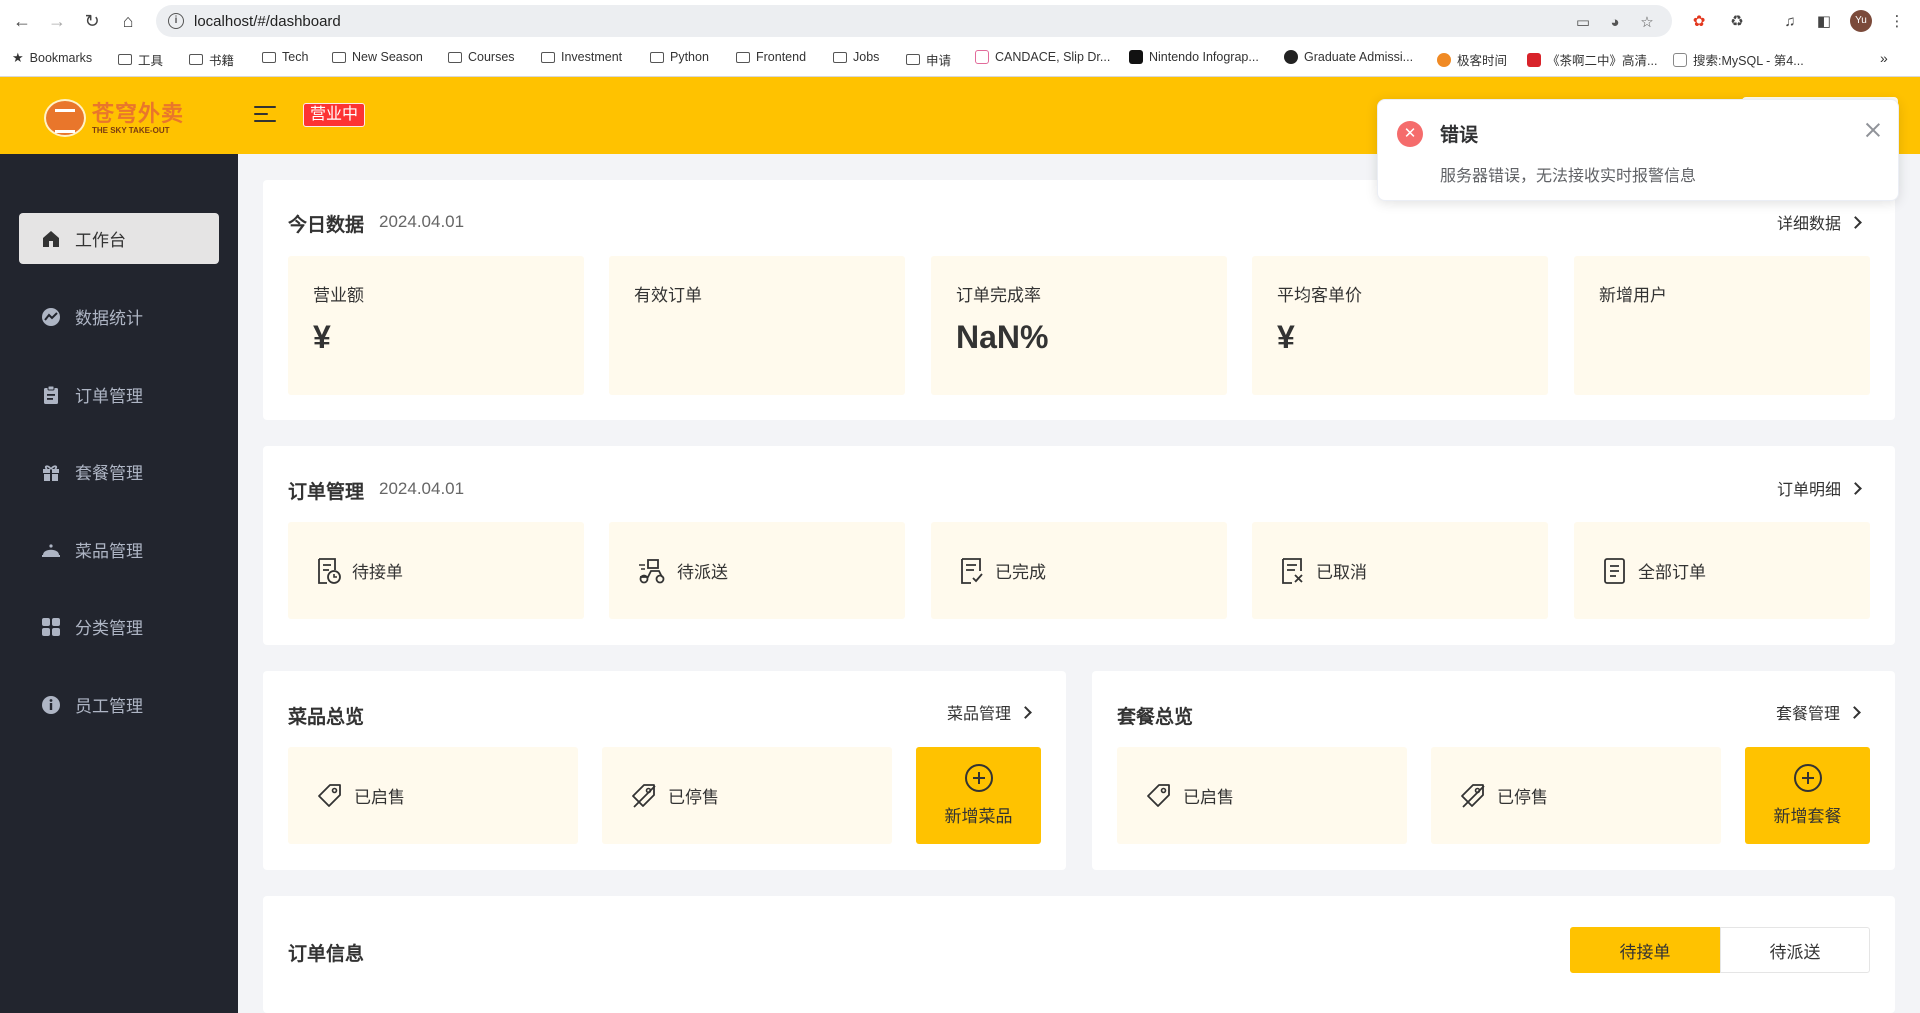 Image resolution: width=1920 pixels, height=1013 pixels. Describe the element at coordinates (757, 325) in the screenshot. I see `stat-valid-orders: 有效订单` at that location.